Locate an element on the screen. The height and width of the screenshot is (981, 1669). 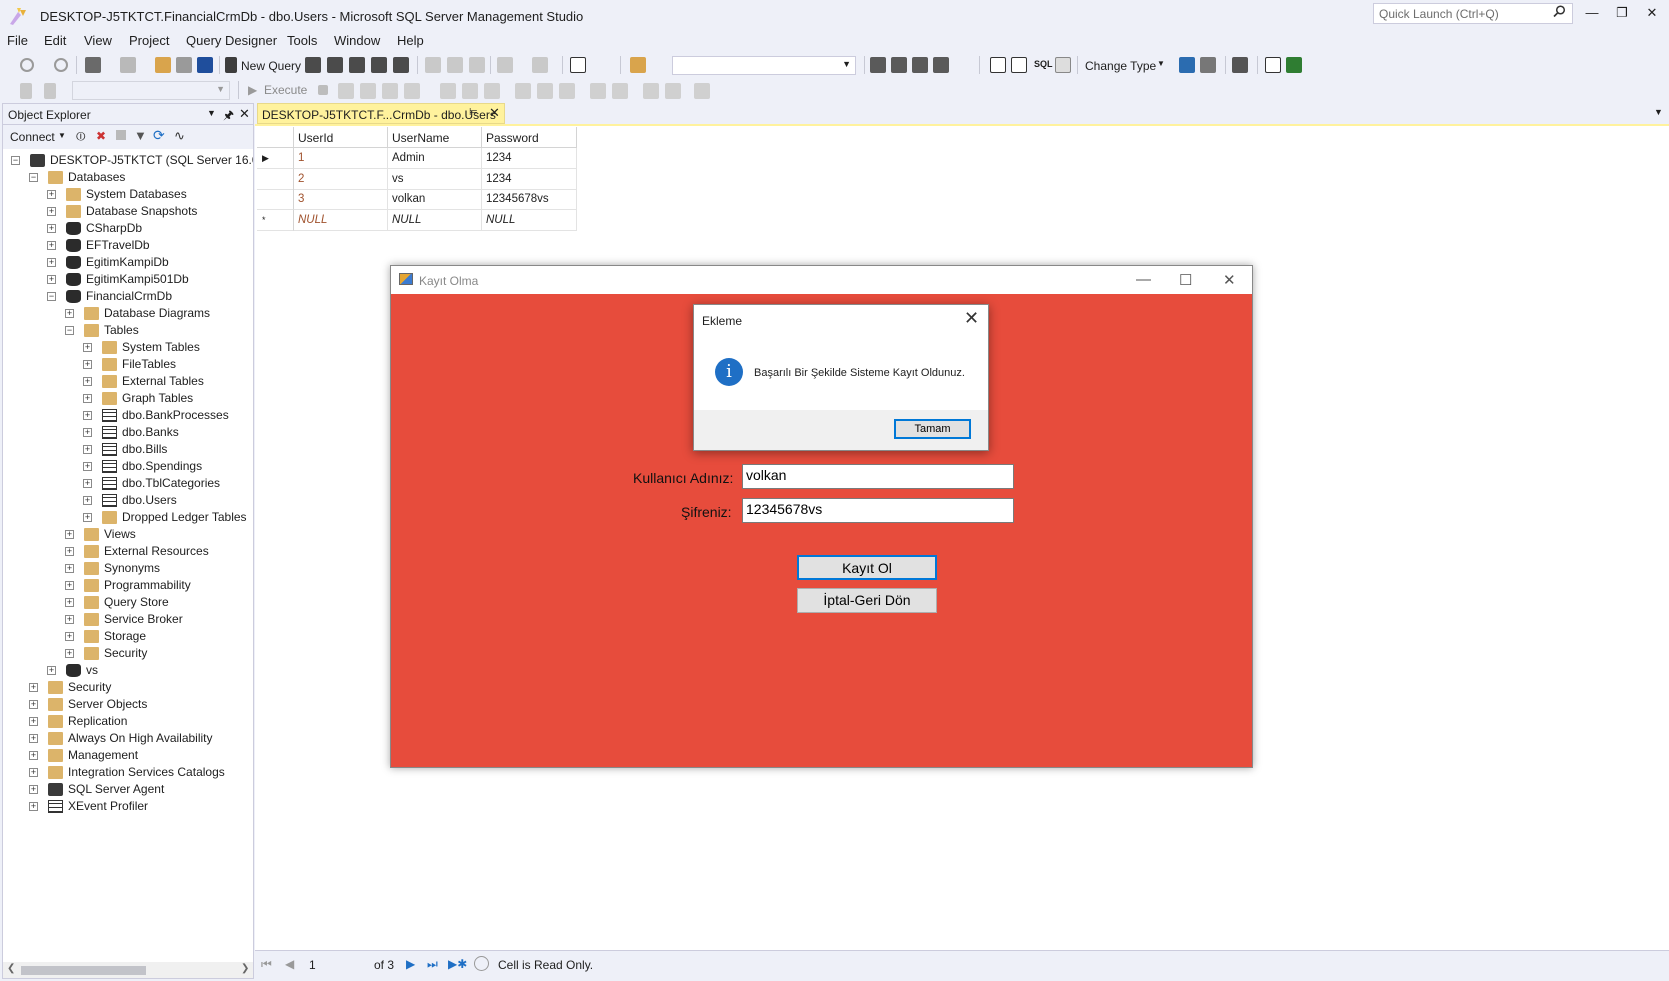
grid-cell: vs is located at coordinates (435, 179).